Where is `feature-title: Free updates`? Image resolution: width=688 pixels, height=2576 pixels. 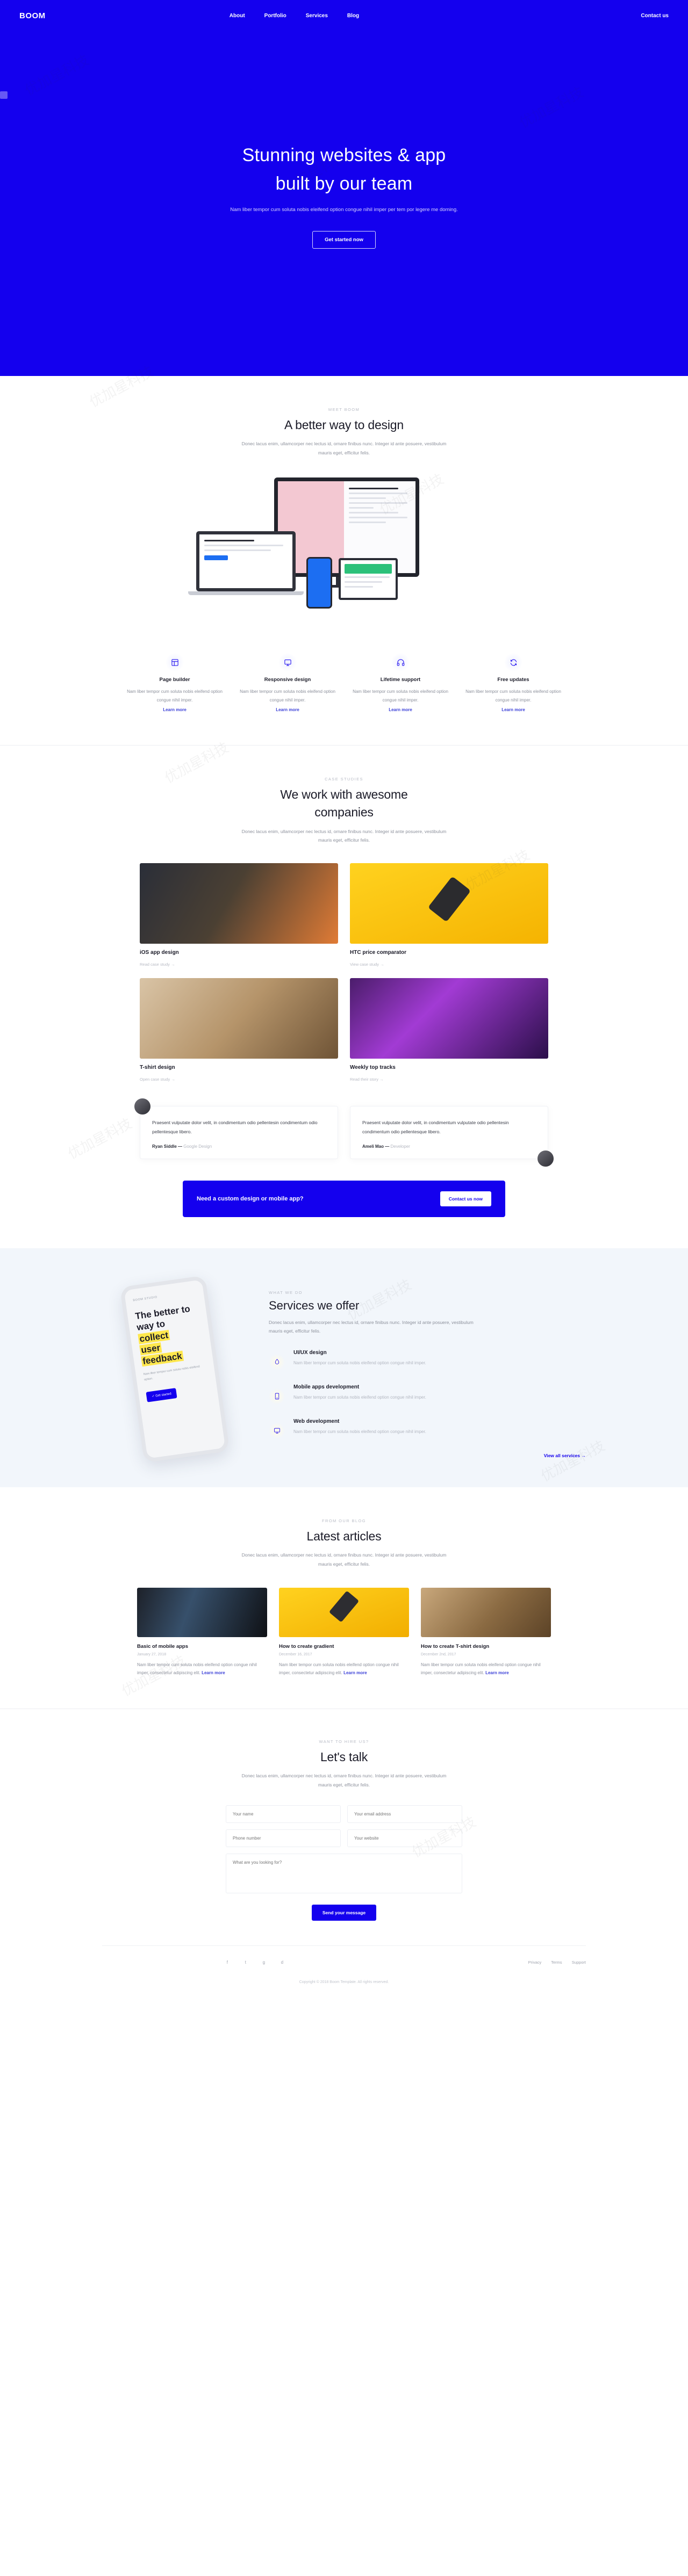
feature-title: Free updates is located at coordinates (513, 680).